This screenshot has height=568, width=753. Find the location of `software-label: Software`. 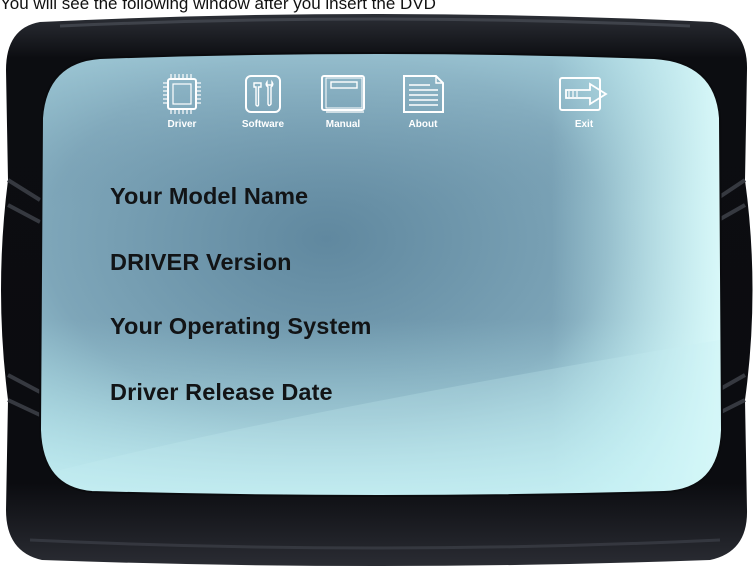

software-label: Software is located at coordinates (263, 124).